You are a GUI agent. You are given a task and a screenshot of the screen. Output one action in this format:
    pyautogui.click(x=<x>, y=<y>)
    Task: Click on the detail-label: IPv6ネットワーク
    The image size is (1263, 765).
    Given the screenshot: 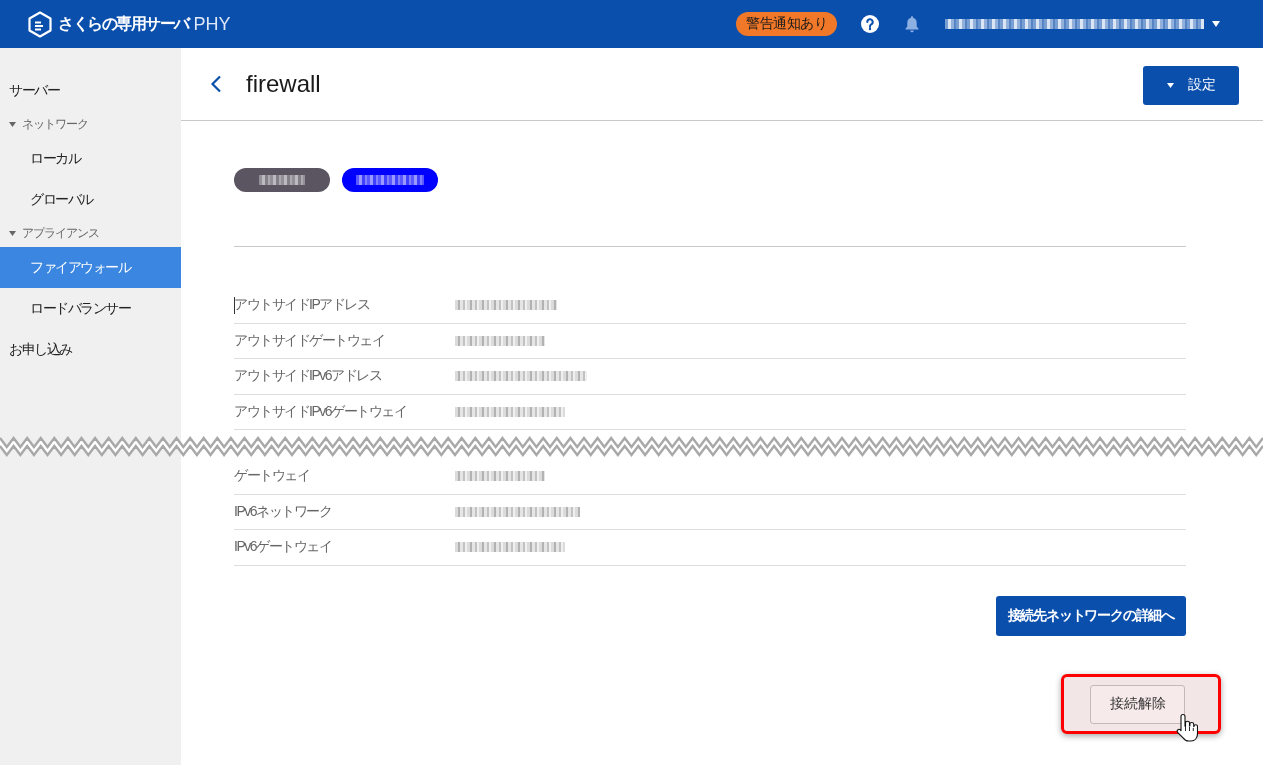 What is the action you would take?
    pyautogui.click(x=283, y=511)
    